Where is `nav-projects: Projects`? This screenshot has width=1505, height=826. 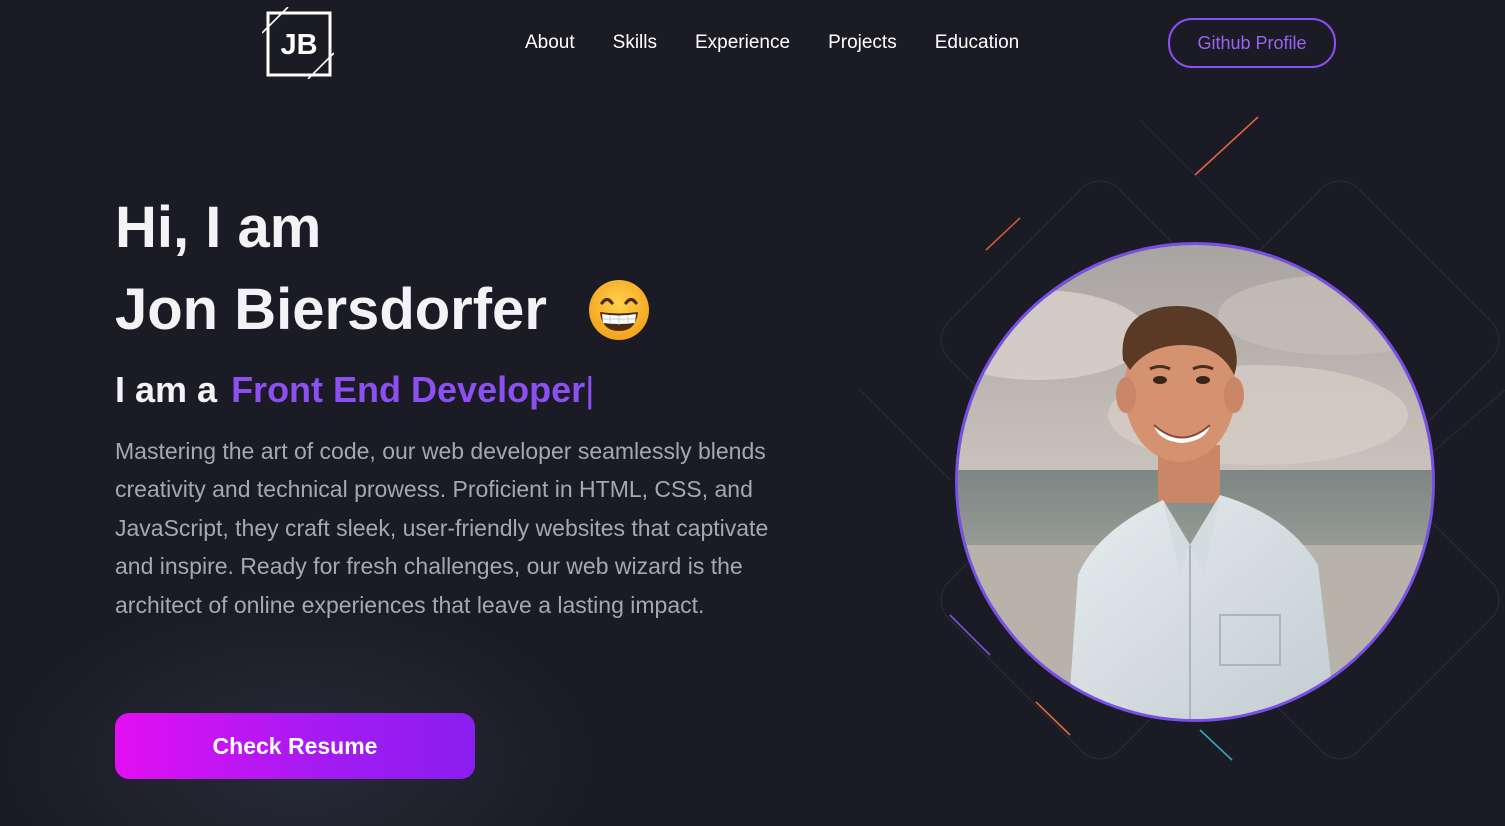
nav-projects: Projects is located at coordinates (862, 43).